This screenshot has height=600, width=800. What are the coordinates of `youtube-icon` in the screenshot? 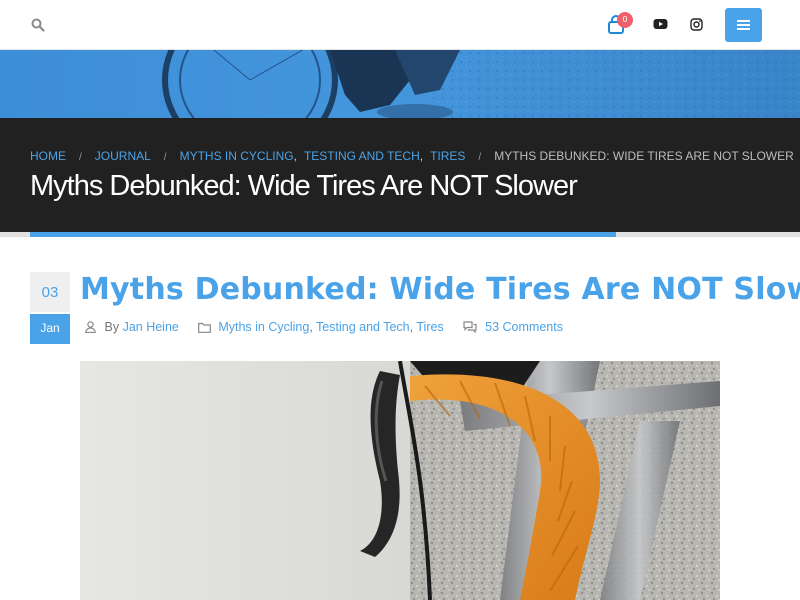 It's located at (660, 24).